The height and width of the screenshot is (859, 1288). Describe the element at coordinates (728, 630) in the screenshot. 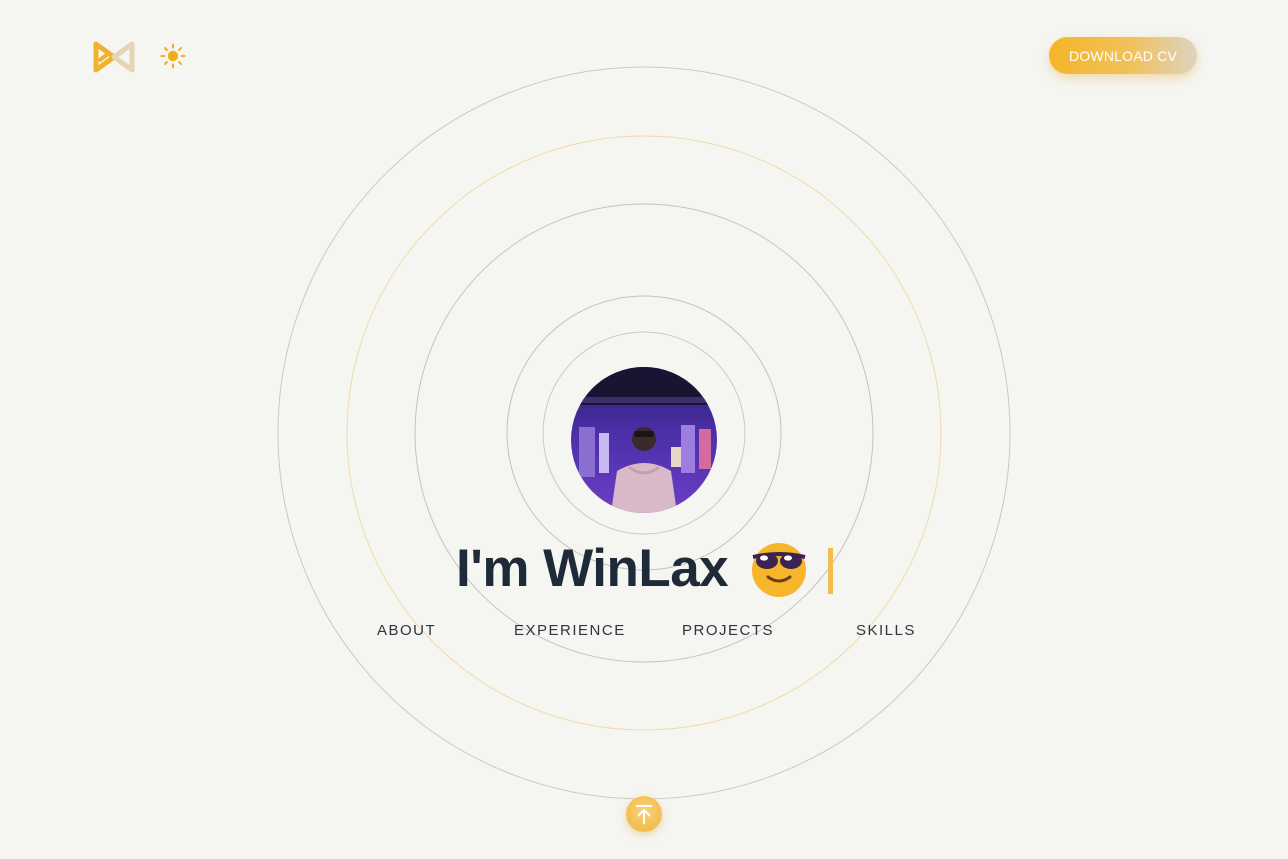

I see `nav-item-projects: PROJECTS` at that location.